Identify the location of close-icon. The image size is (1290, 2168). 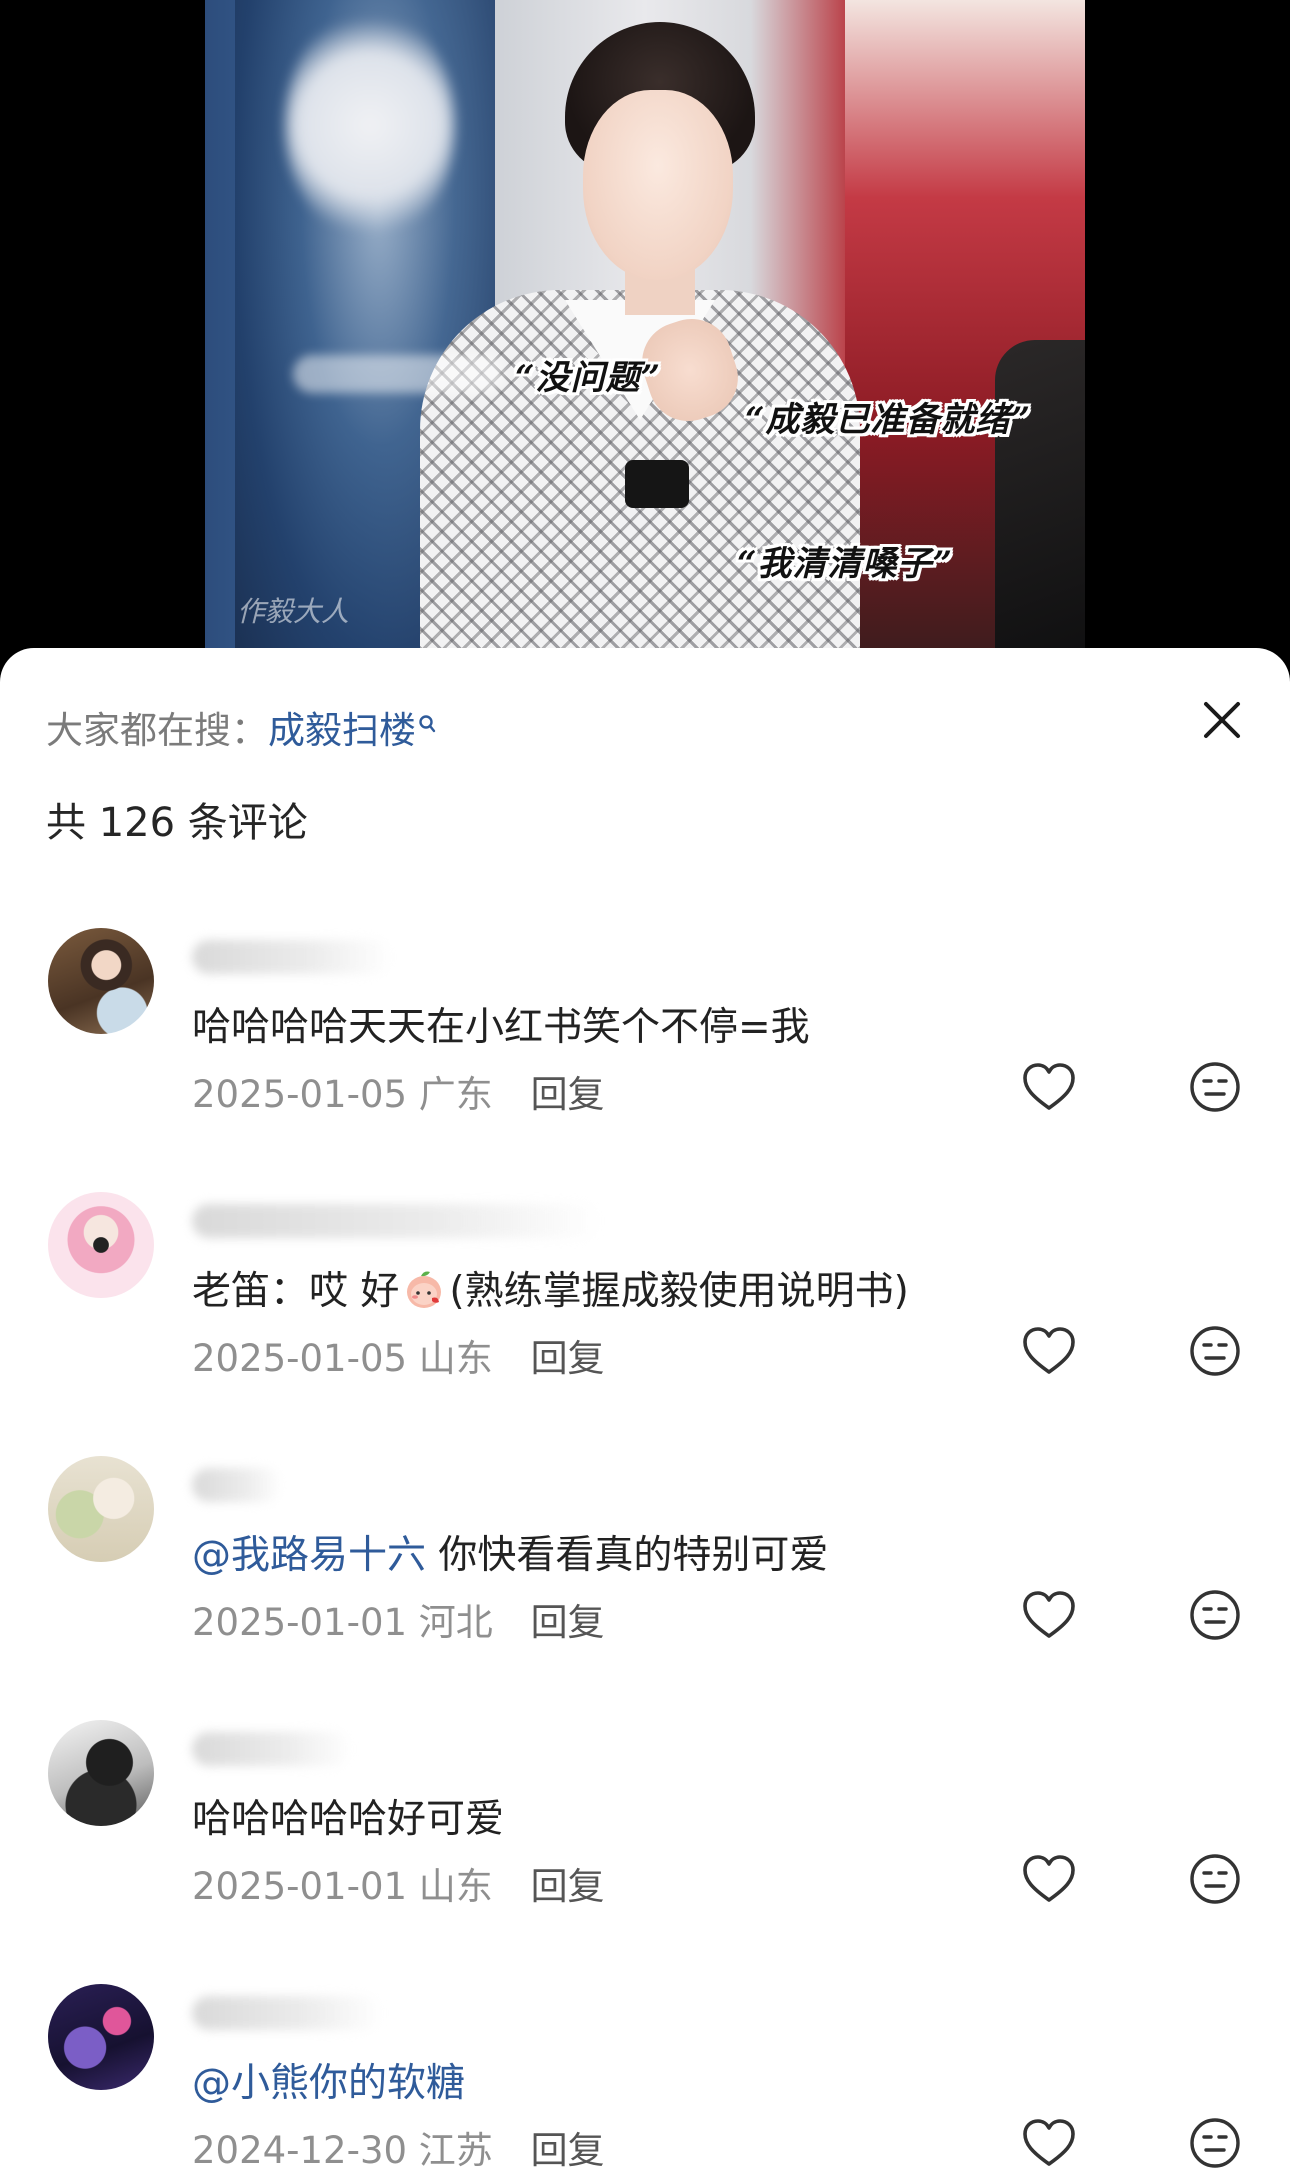
(1222, 720).